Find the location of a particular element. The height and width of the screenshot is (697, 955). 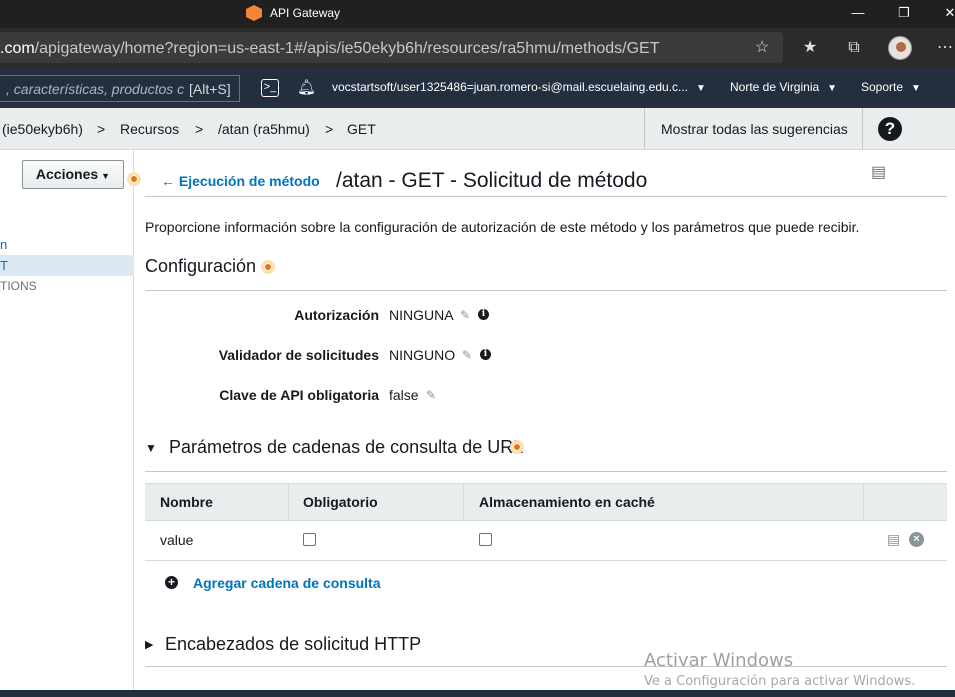

plus-circle-icon: + is located at coordinates (171, 582).